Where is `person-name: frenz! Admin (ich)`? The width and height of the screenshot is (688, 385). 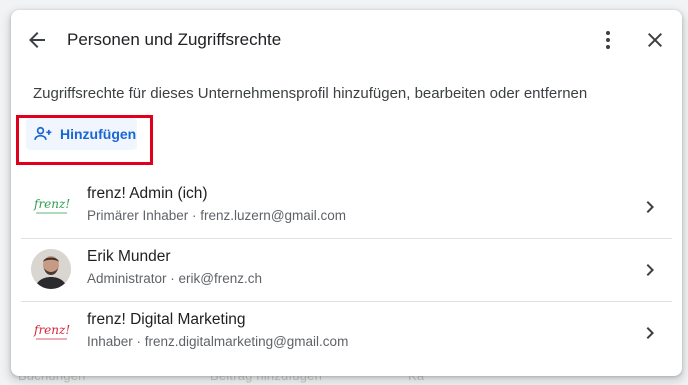 person-name: frenz! Admin (ich) is located at coordinates (147, 193).